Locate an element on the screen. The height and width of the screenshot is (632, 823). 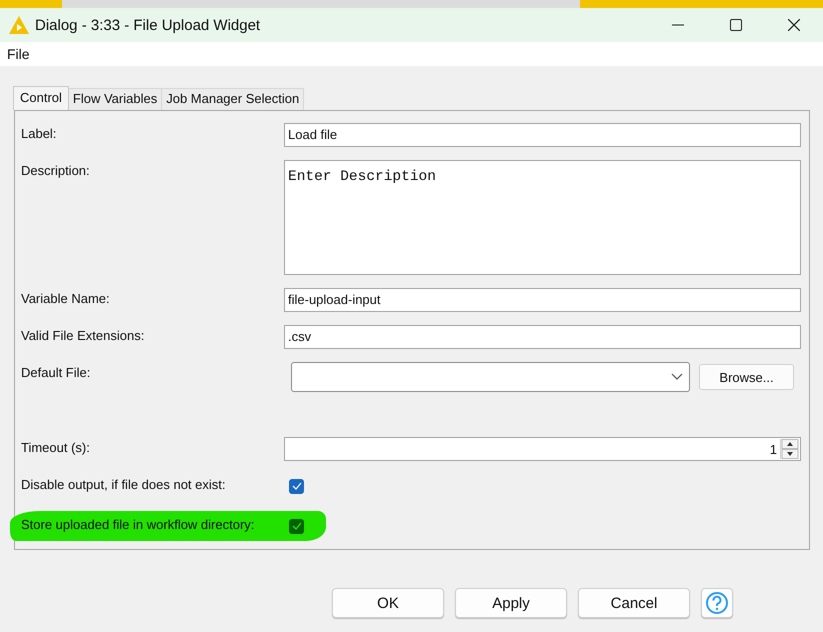
field-label: Variable Name: is located at coordinates (66, 299).